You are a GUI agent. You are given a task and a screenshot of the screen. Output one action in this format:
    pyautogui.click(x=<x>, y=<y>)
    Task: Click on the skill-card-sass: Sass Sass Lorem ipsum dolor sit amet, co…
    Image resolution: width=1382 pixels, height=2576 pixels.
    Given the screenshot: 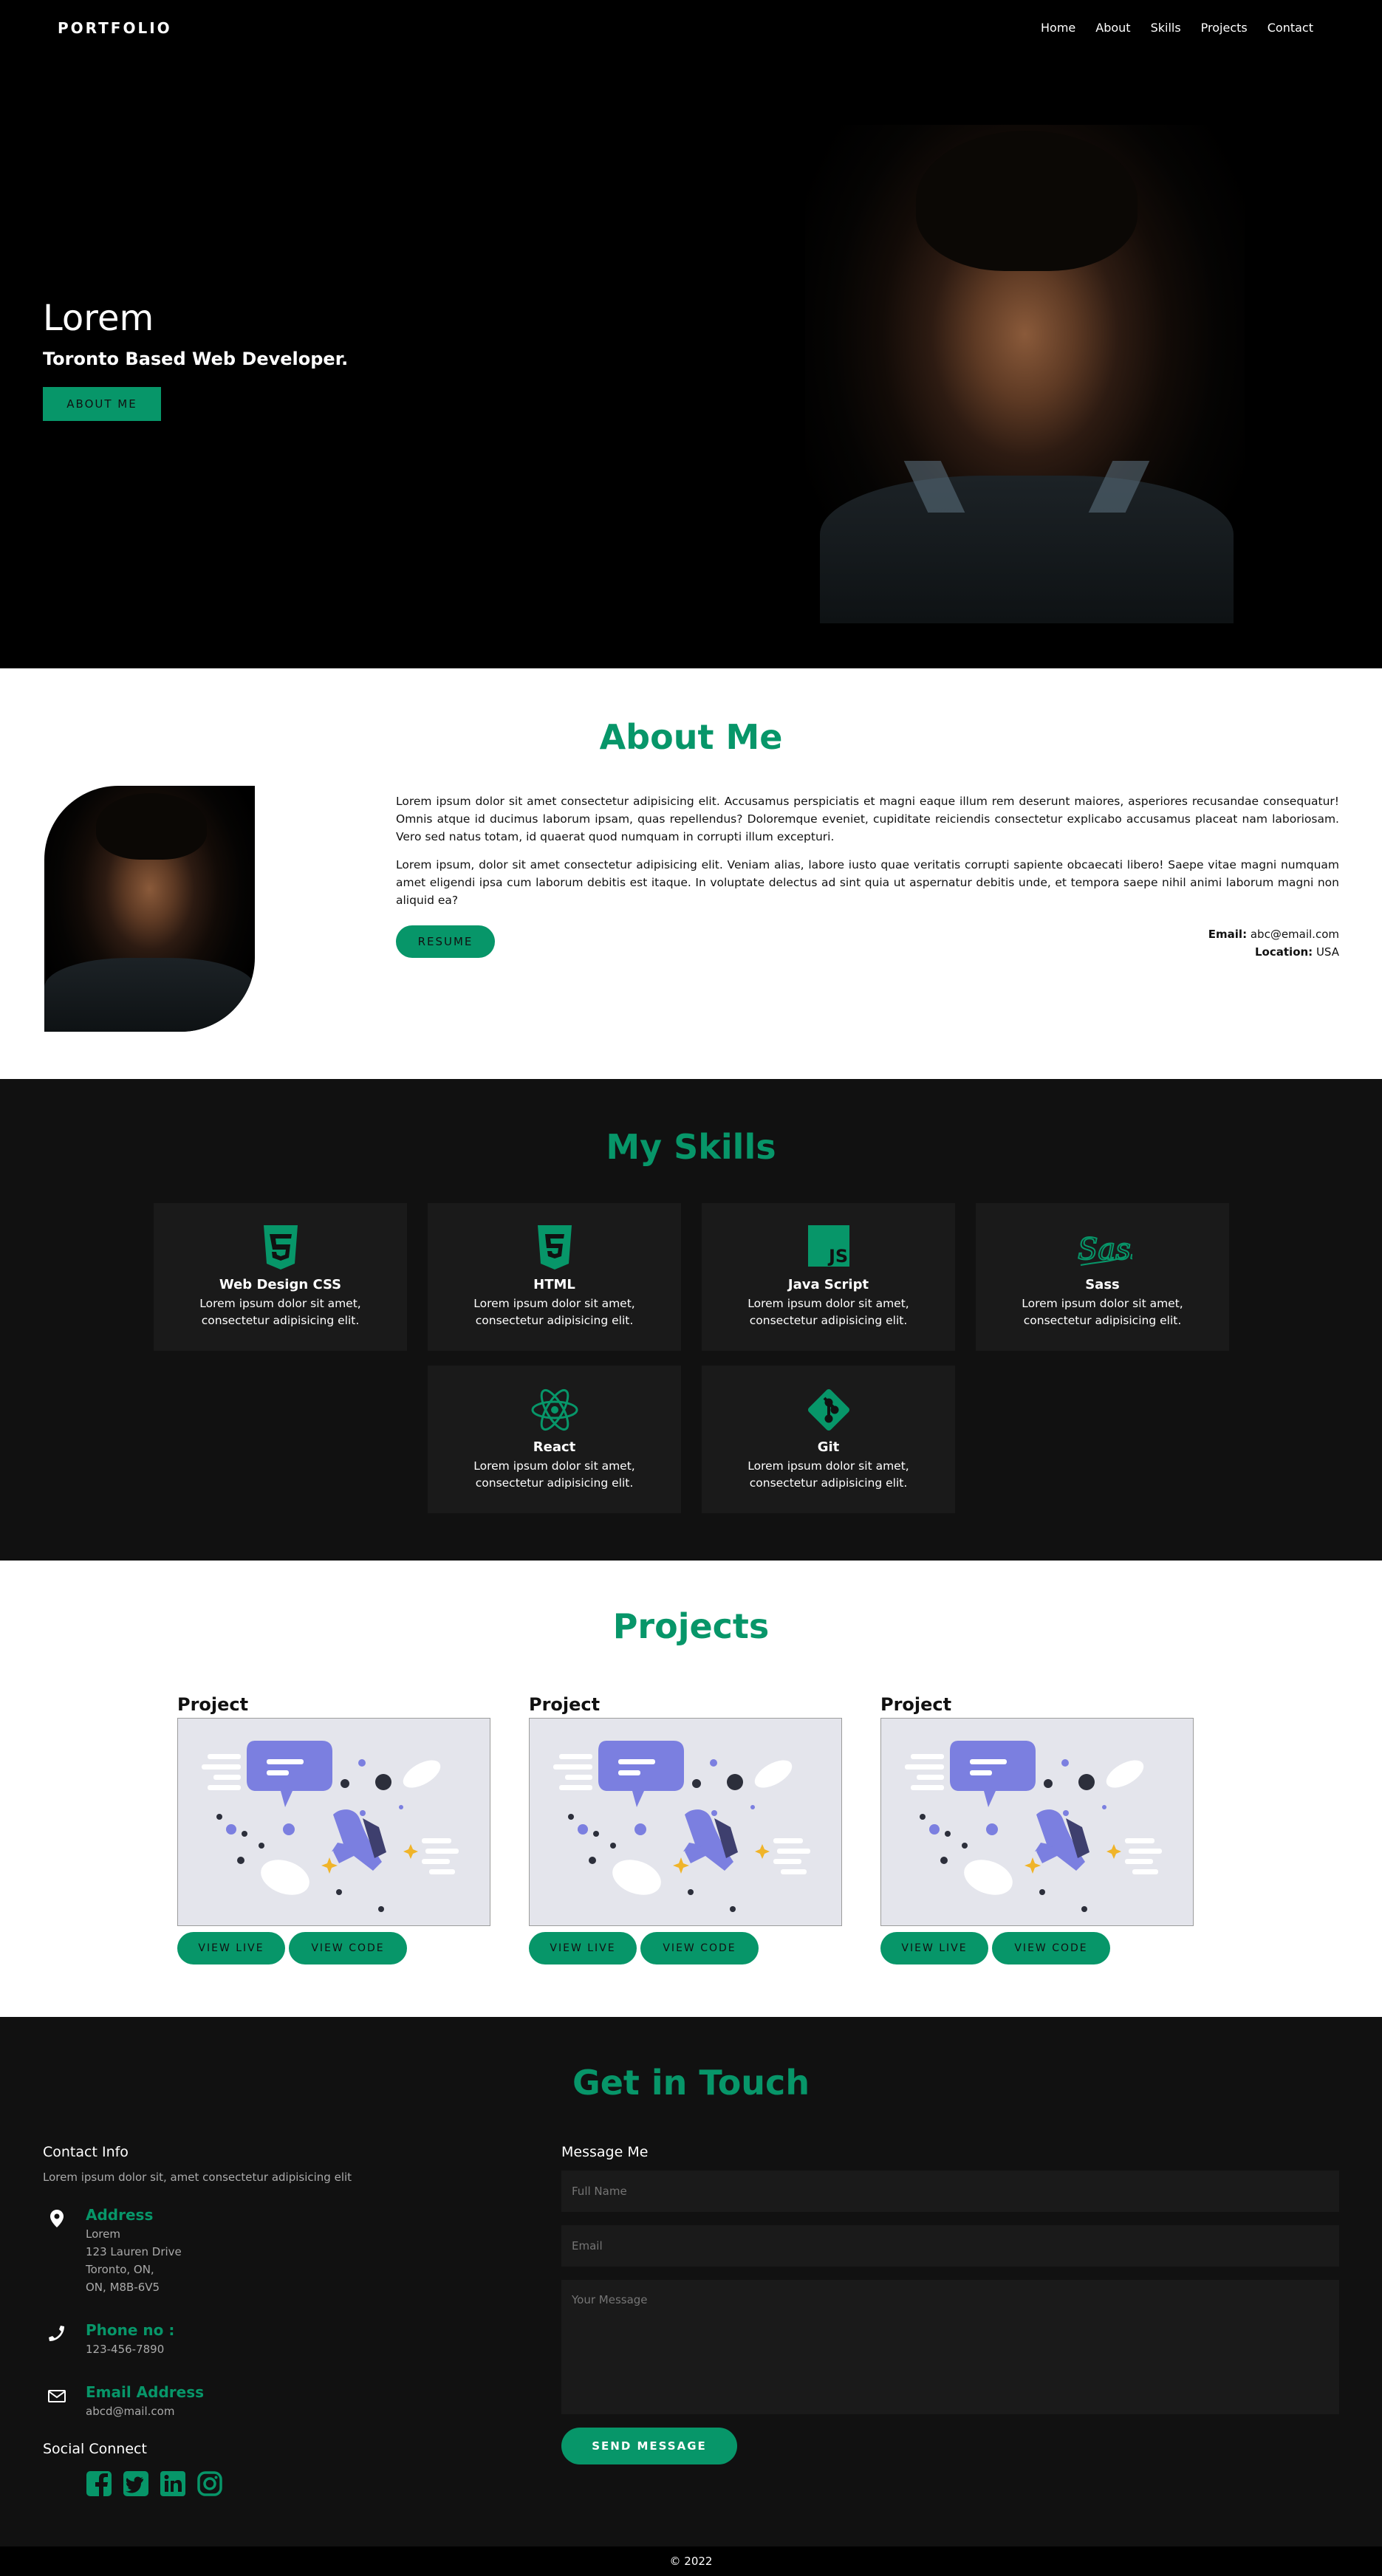 What is the action you would take?
    pyautogui.click(x=1102, y=1277)
    